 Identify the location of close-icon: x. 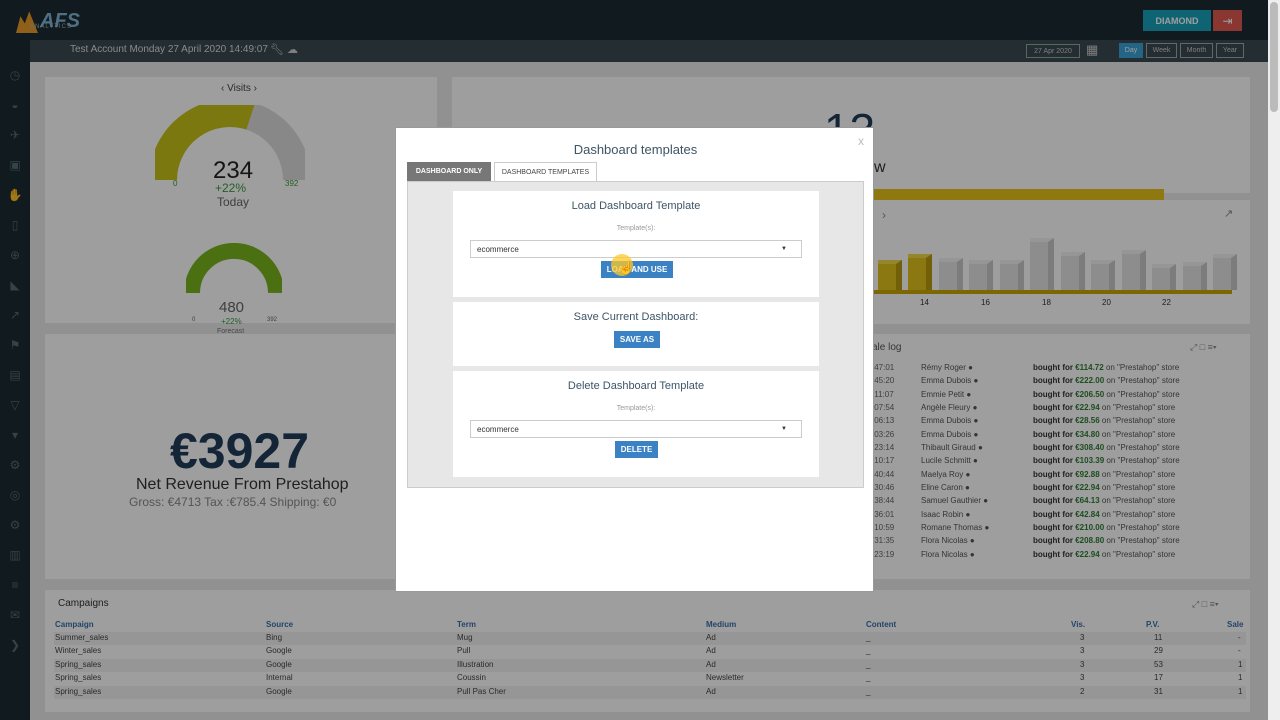
(861, 141).